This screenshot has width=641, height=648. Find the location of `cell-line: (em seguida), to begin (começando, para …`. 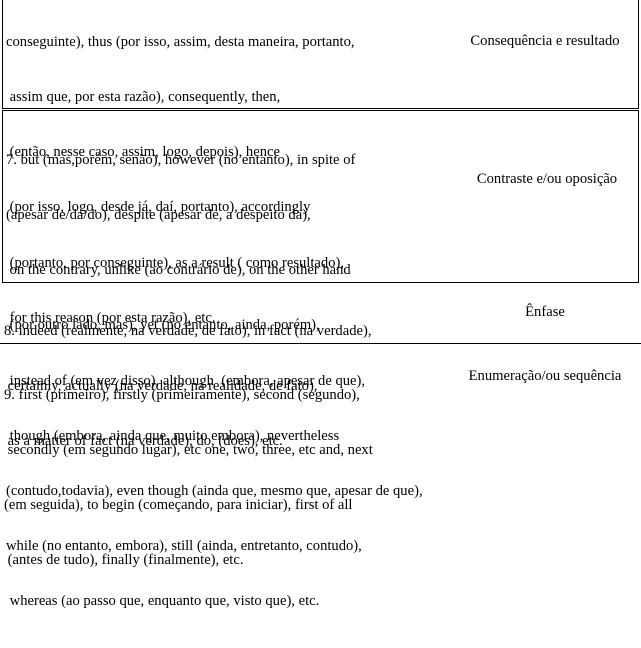

cell-line: (em seguida), to begin (começando, para … is located at coordinates (178, 505).